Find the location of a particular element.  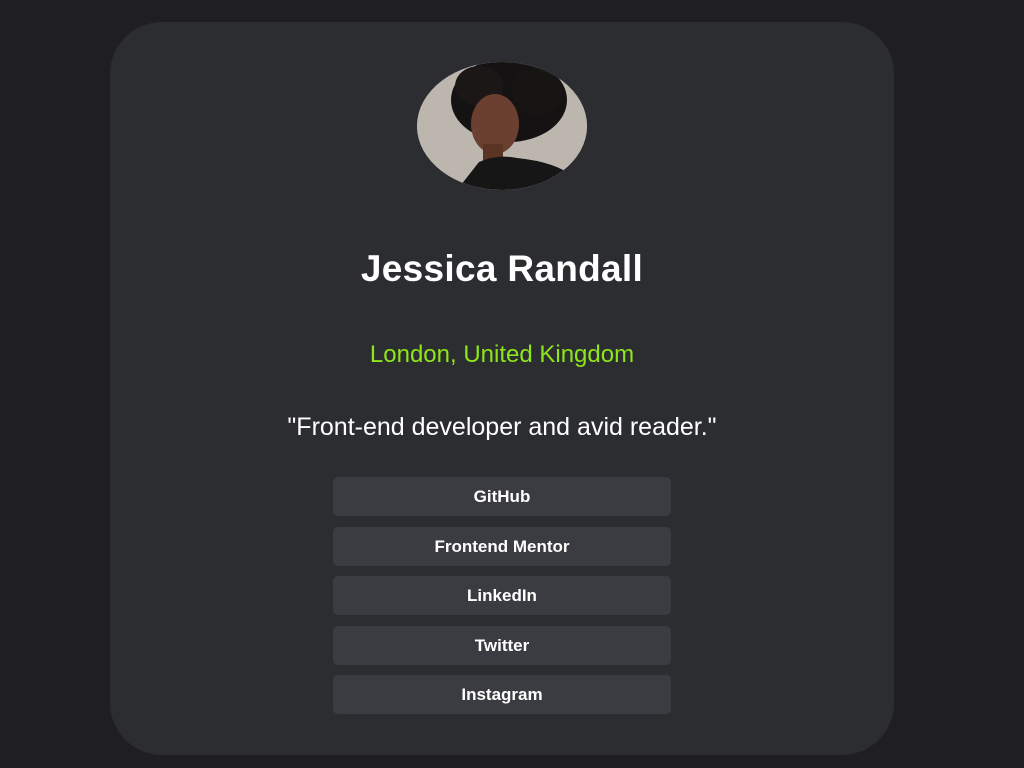

avatar-image is located at coordinates (502, 126).